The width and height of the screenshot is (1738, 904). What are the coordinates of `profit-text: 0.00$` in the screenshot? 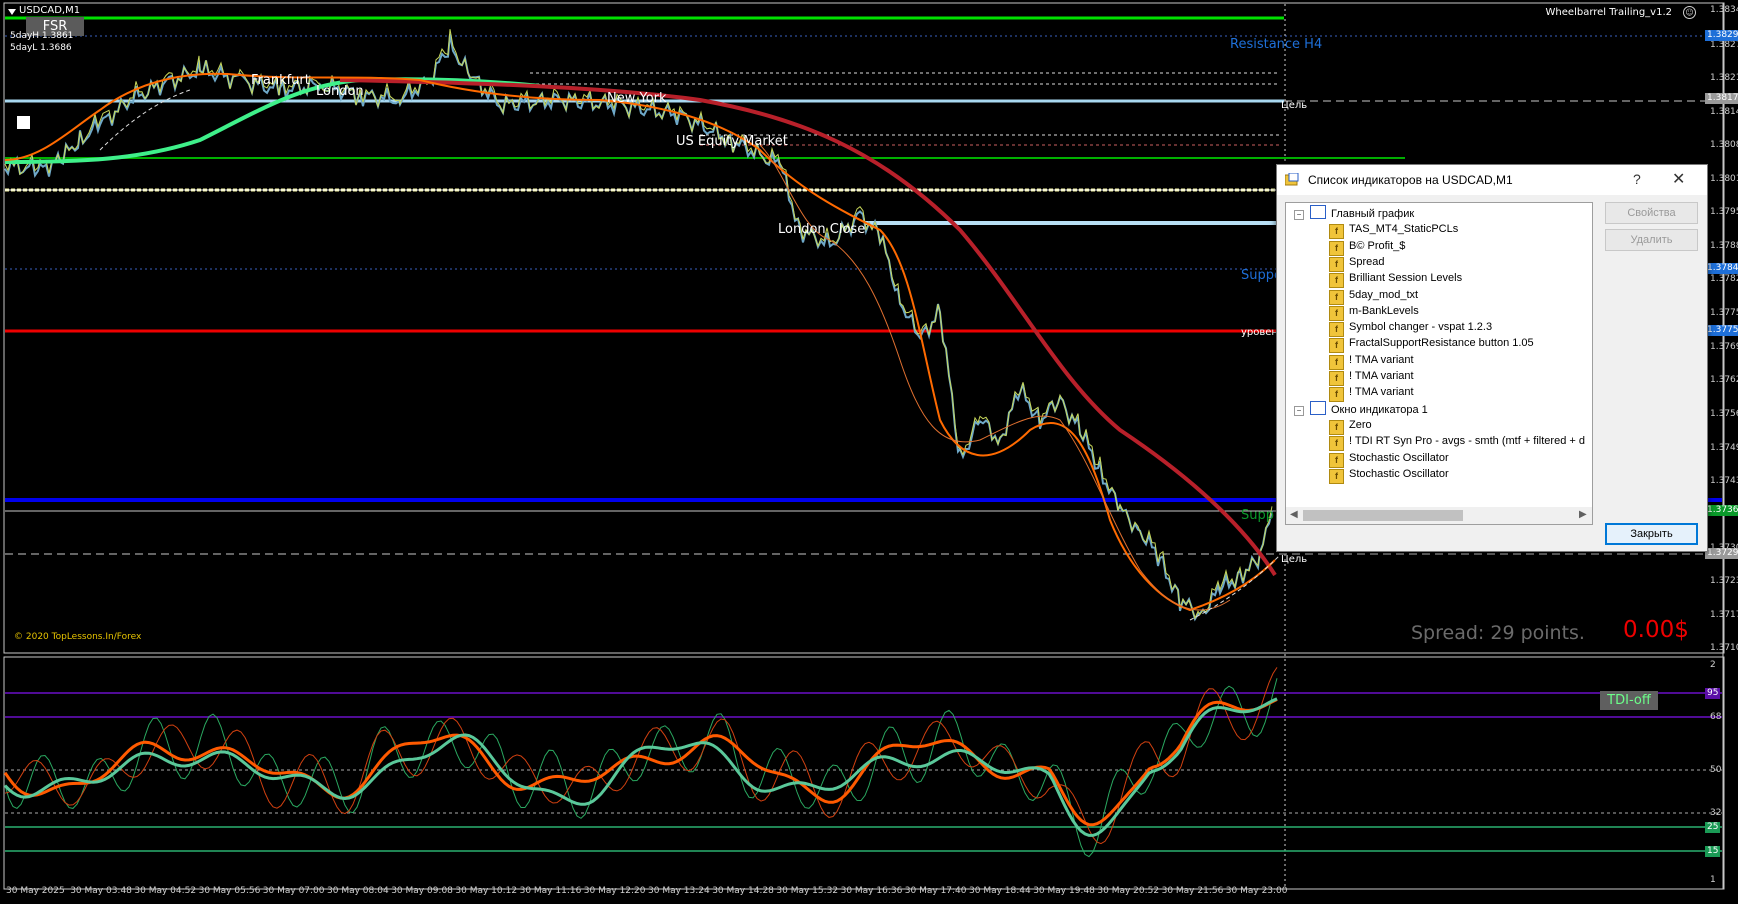 It's located at (1656, 630).